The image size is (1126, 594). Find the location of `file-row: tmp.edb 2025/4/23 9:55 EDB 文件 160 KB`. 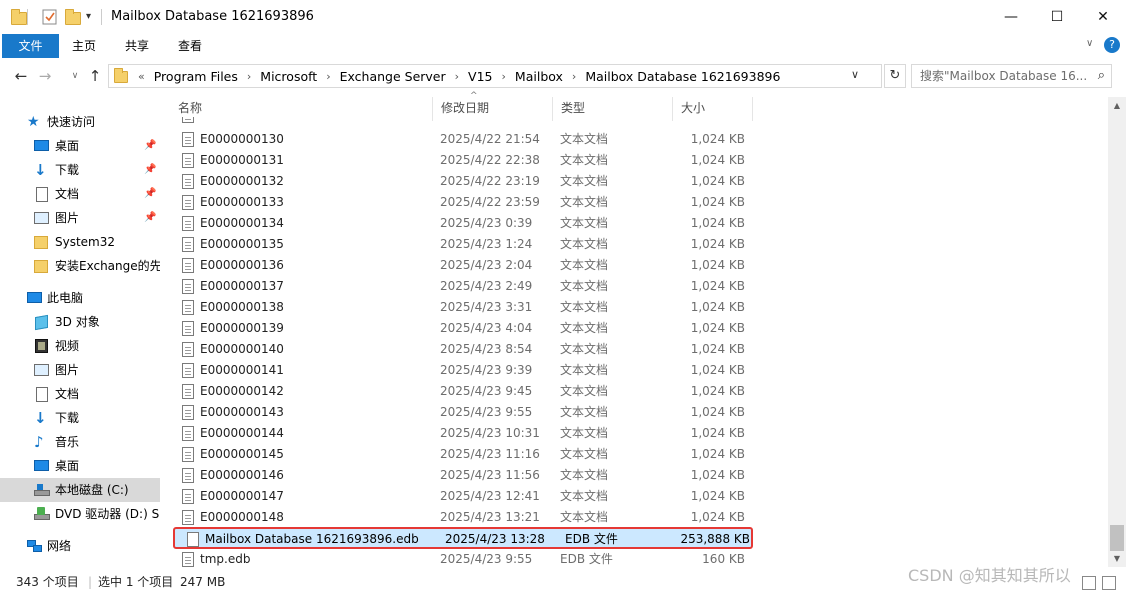

file-row: tmp.edb 2025/4/23 9:55 EDB 文件 160 KB is located at coordinates (462, 559).